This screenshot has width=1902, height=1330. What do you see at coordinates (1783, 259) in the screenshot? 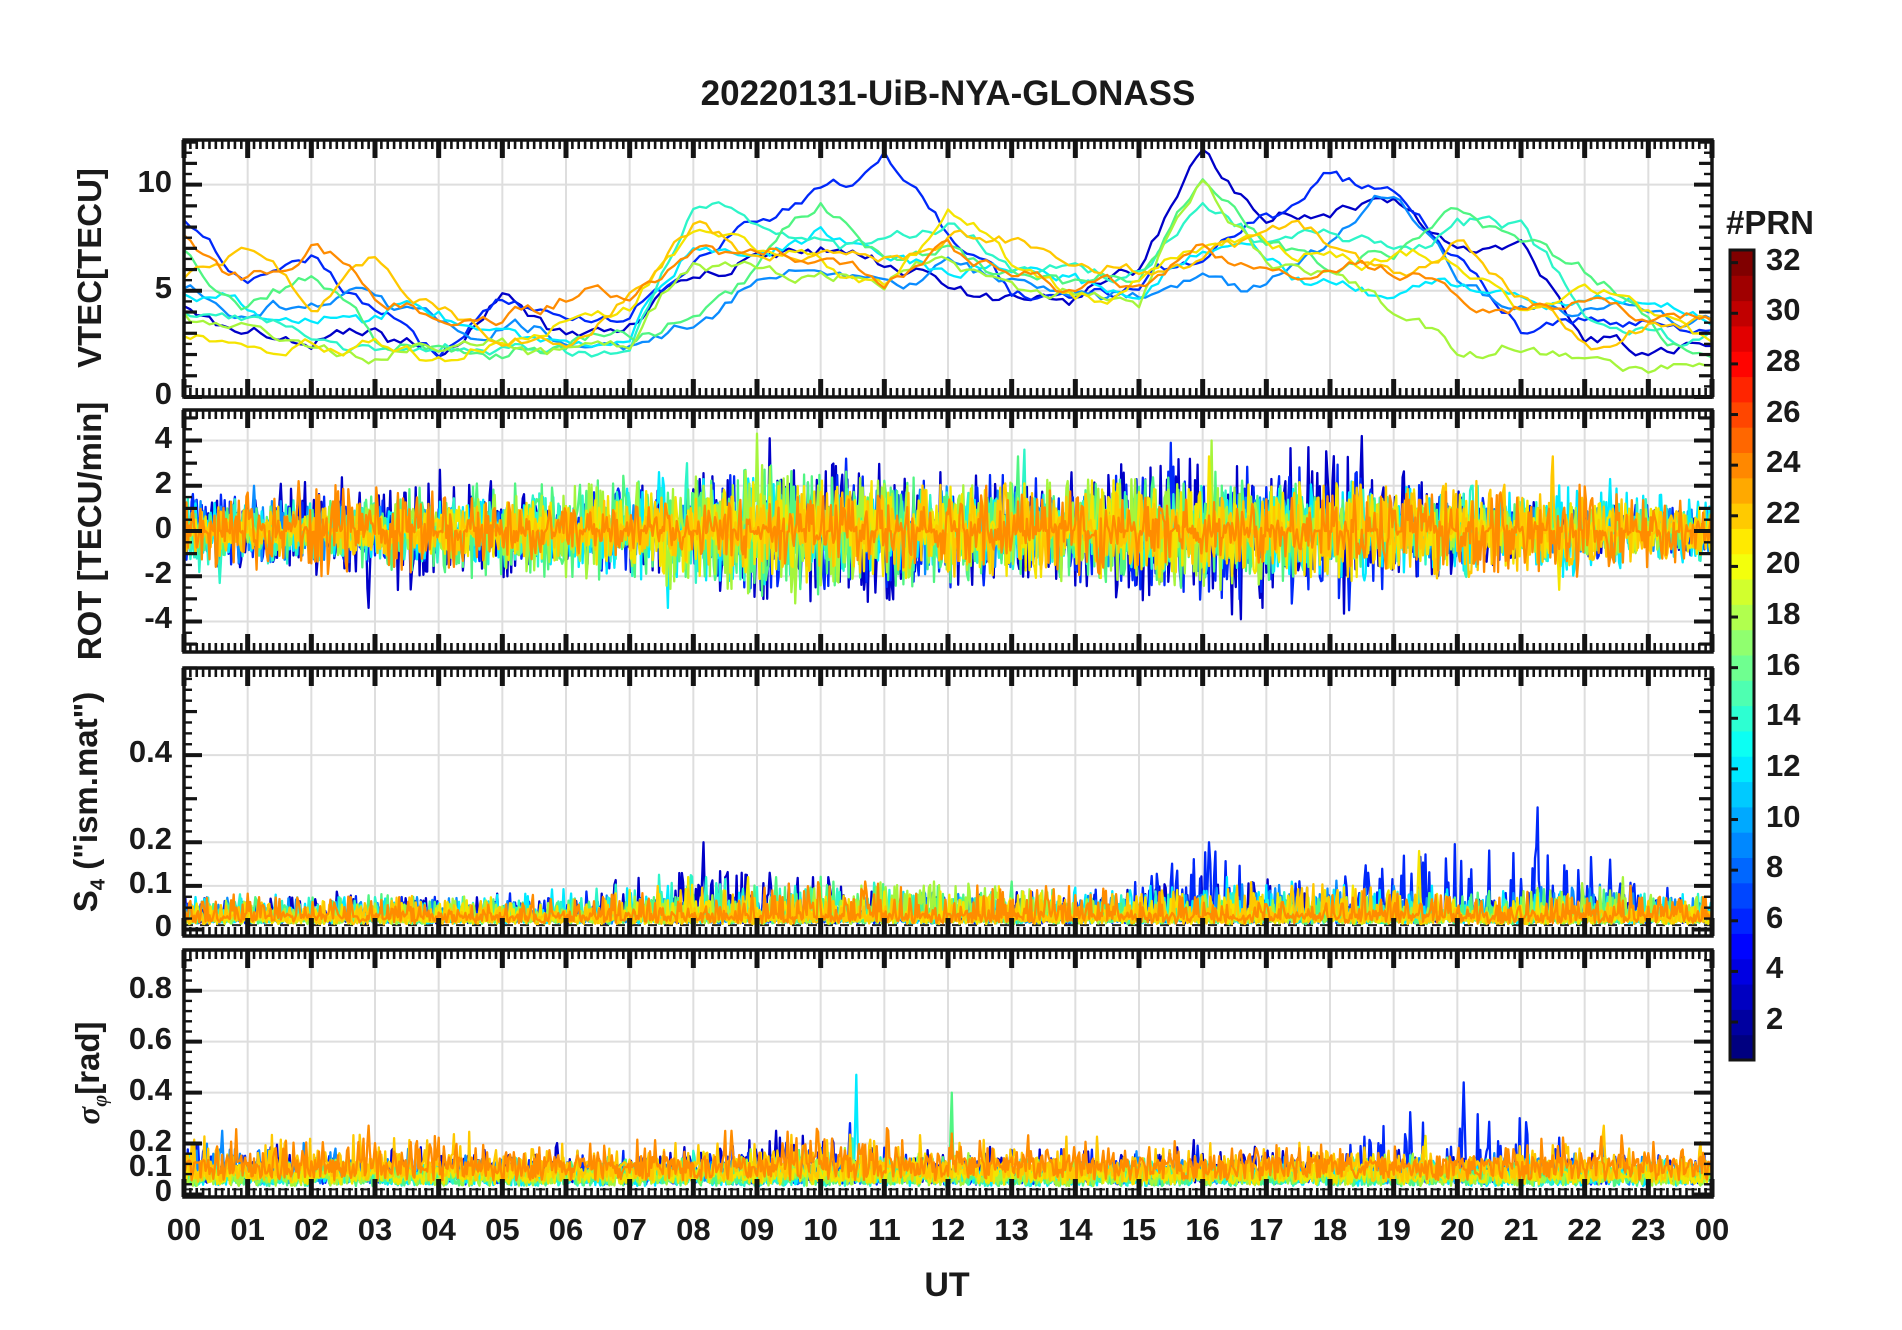
I see `colorbar-tick-label: 32` at bounding box center [1783, 259].